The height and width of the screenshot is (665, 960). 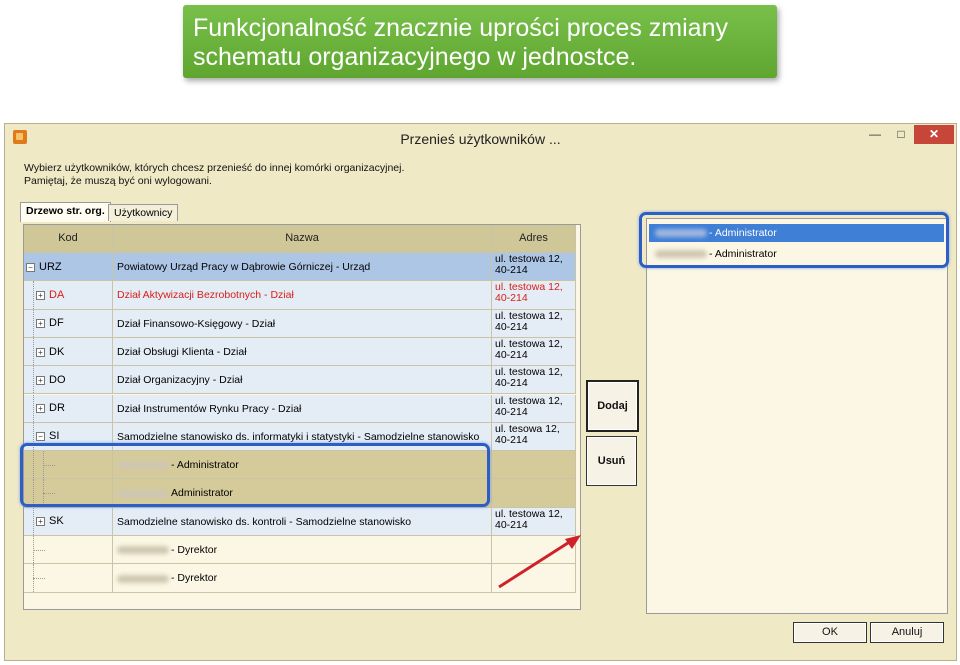 I want to click on cell-address: ul. tesowa 12, 40-214, so click(x=534, y=437).